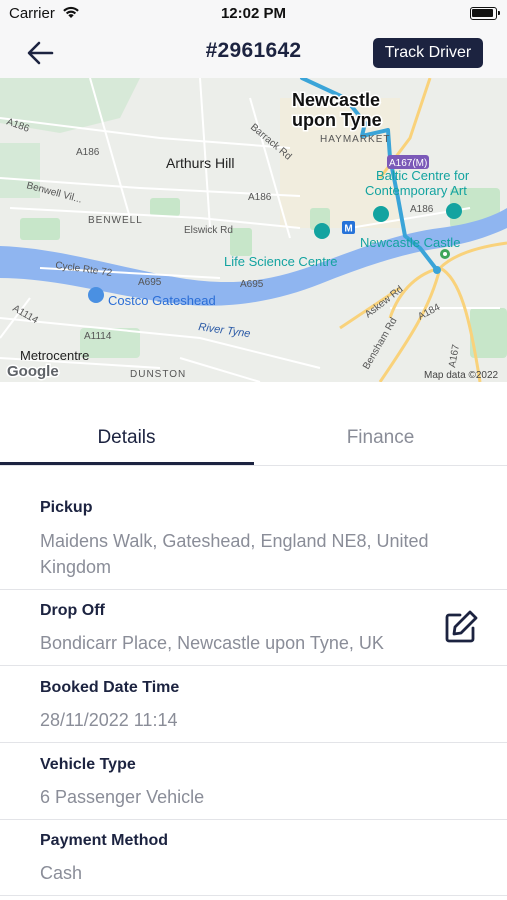  I want to click on tab-details: Details, so click(126, 440).